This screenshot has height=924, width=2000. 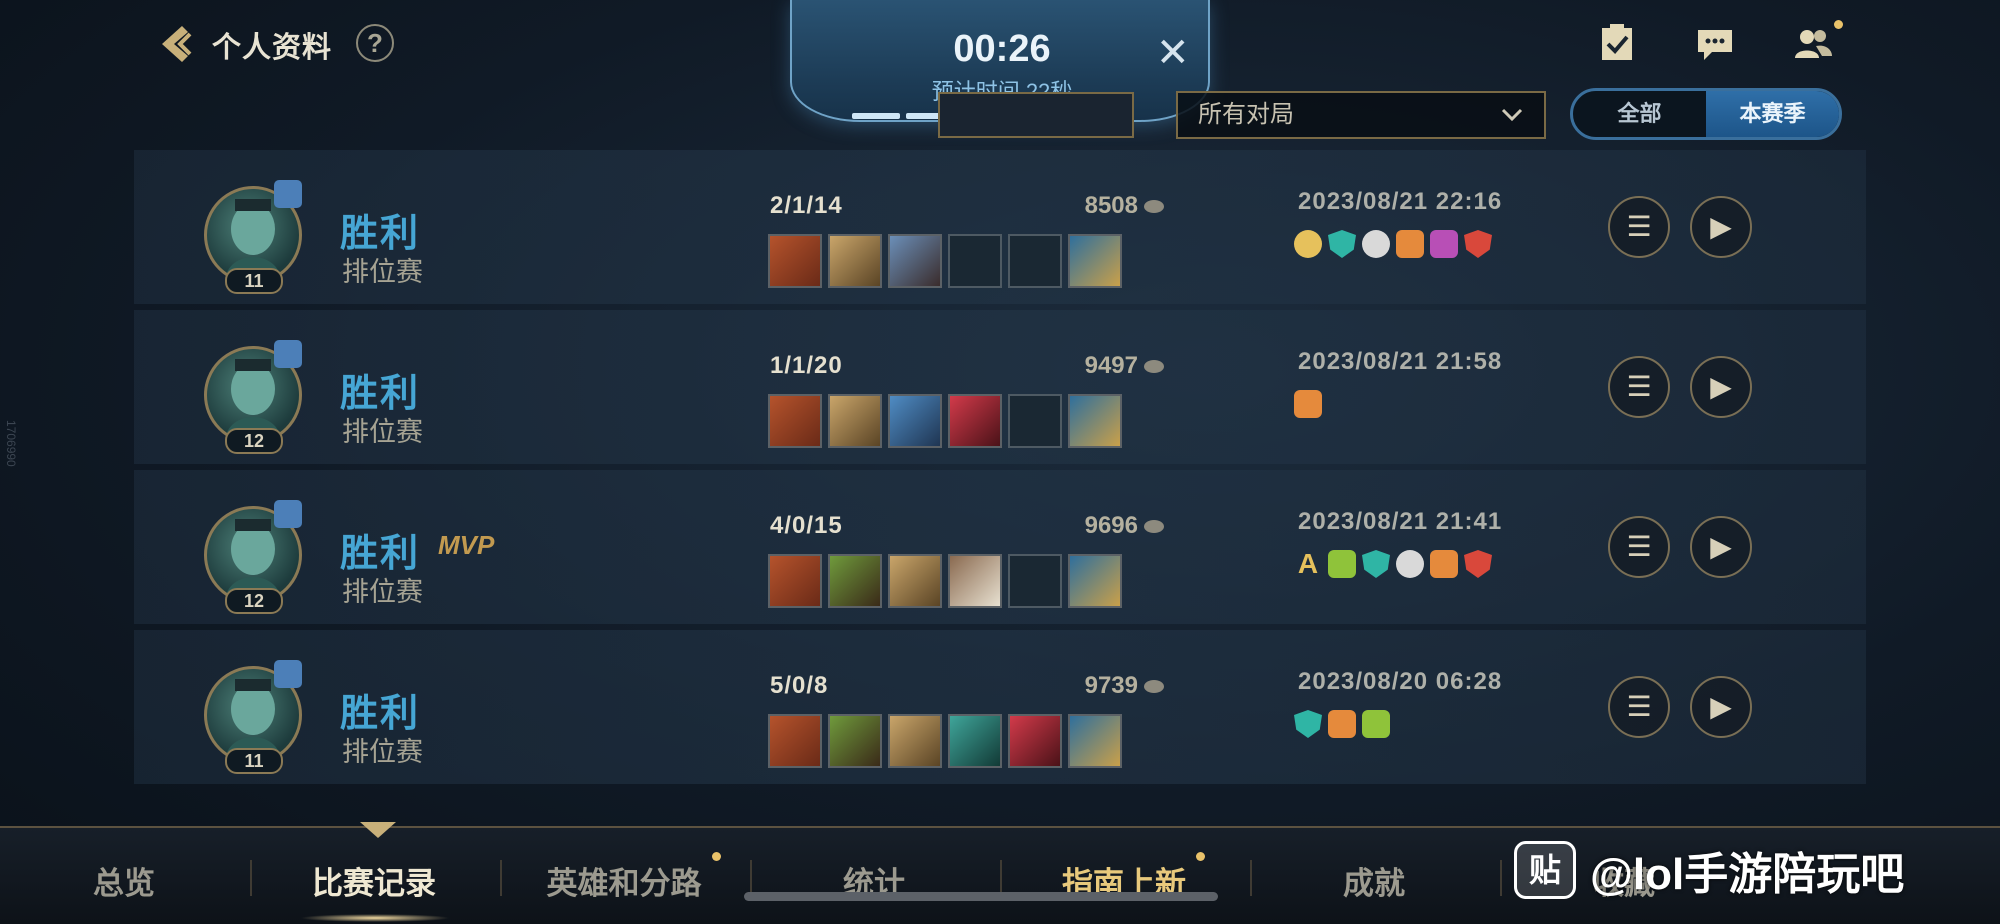 I want to click on tab-overview: 总览, so click(x=124, y=880).